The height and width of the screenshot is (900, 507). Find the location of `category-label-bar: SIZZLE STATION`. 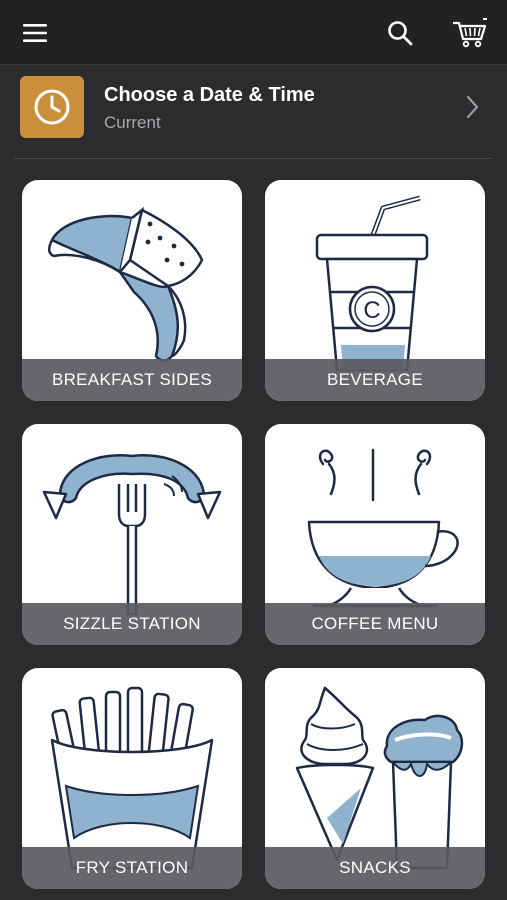

category-label-bar: SIZZLE STATION is located at coordinates (132, 624).